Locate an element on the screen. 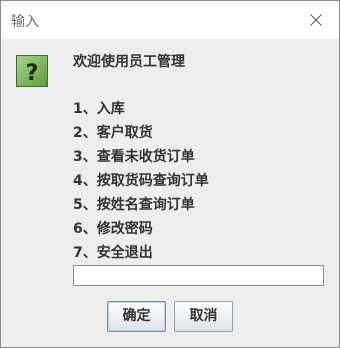 The width and height of the screenshot is (340, 348). close-icon is located at coordinates (316, 20).